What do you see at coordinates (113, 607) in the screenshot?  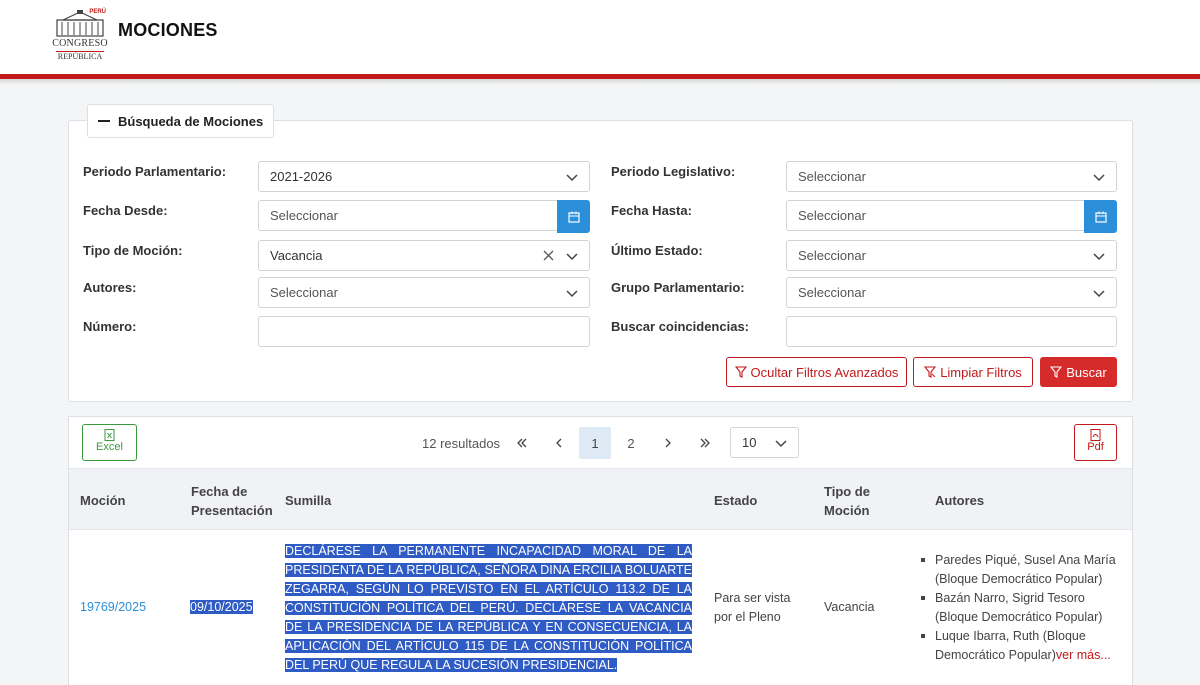 I see `mocion-link: 19769/2025` at bounding box center [113, 607].